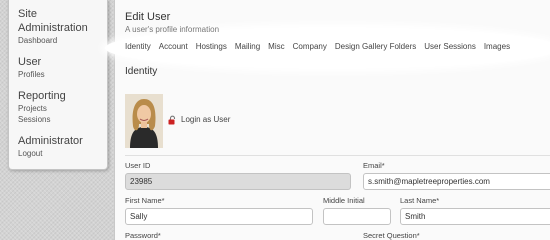 The image size is (550, 240). I want to click on tab-company: Company, so click(310, 48).